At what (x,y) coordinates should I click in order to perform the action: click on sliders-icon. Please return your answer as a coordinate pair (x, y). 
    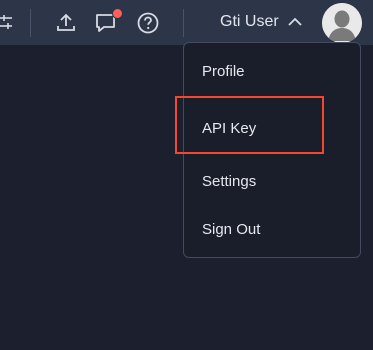
    Looking at the image, I should click on (7, 22).